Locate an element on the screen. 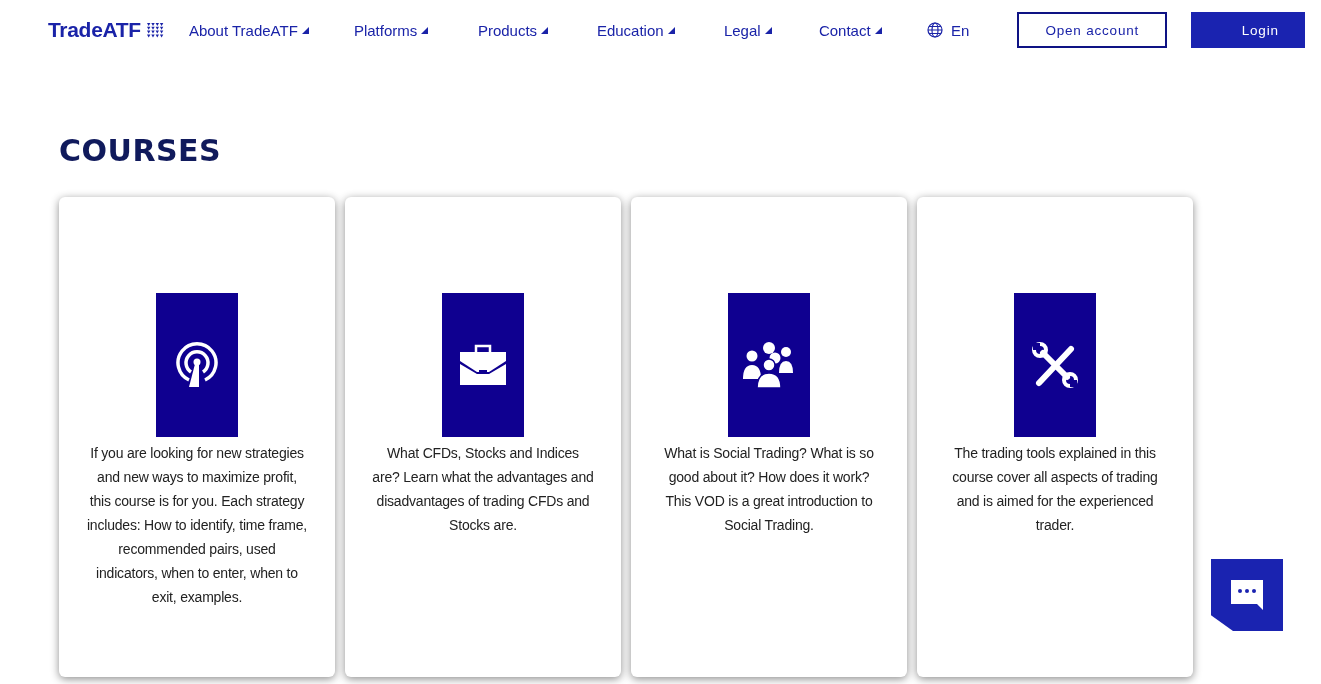 The image size is (1321, 684). briefcase-icon is located at coordinates (483, 365).